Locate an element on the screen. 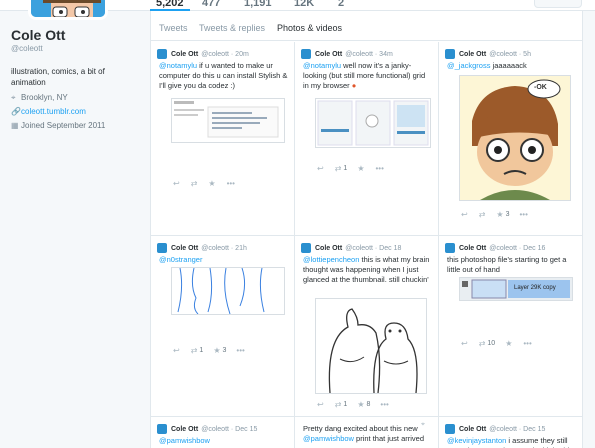  psd-layer-name: Layer 29K copy is located at coordinates (535, 288).